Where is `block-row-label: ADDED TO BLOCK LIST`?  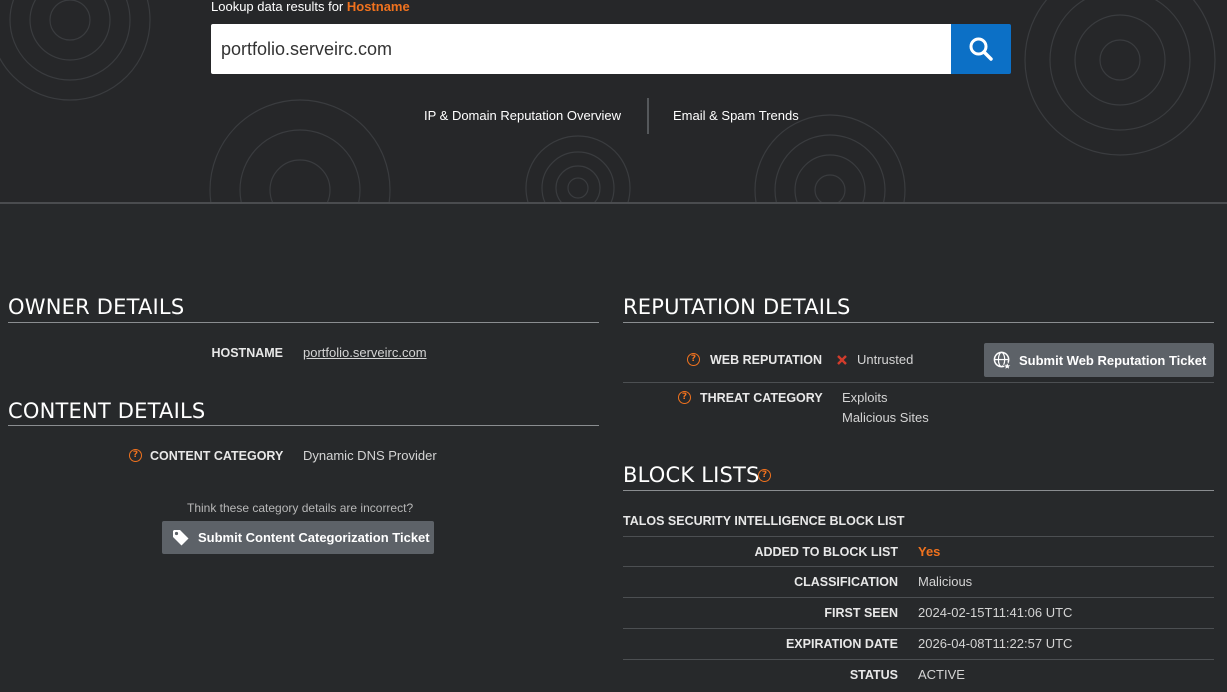 block-row-label: ADDED TO BLOCK LIST is located at coordinates (826, 552).